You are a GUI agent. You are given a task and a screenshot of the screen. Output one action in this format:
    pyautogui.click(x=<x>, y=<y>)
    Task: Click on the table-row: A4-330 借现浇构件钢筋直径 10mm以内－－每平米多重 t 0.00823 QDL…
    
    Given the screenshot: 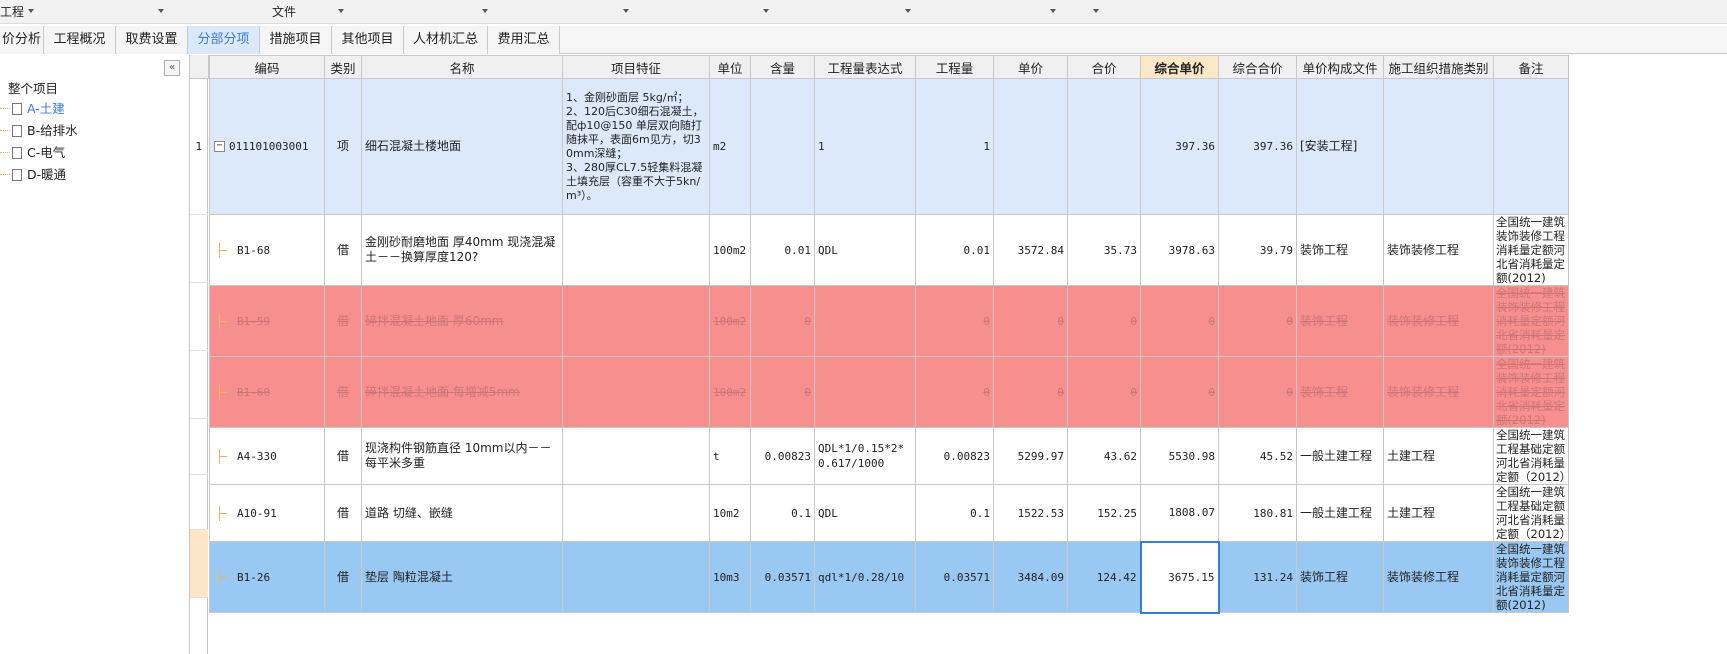 What is the action you would take?
    pyautogui.click(x=888, y=456)
    